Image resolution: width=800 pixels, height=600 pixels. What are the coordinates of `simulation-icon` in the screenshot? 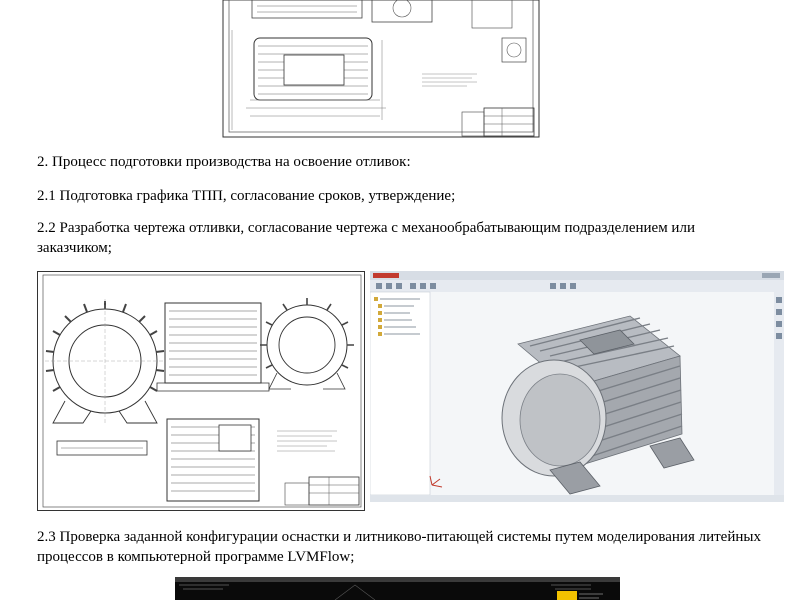 It's located at (397, 588).